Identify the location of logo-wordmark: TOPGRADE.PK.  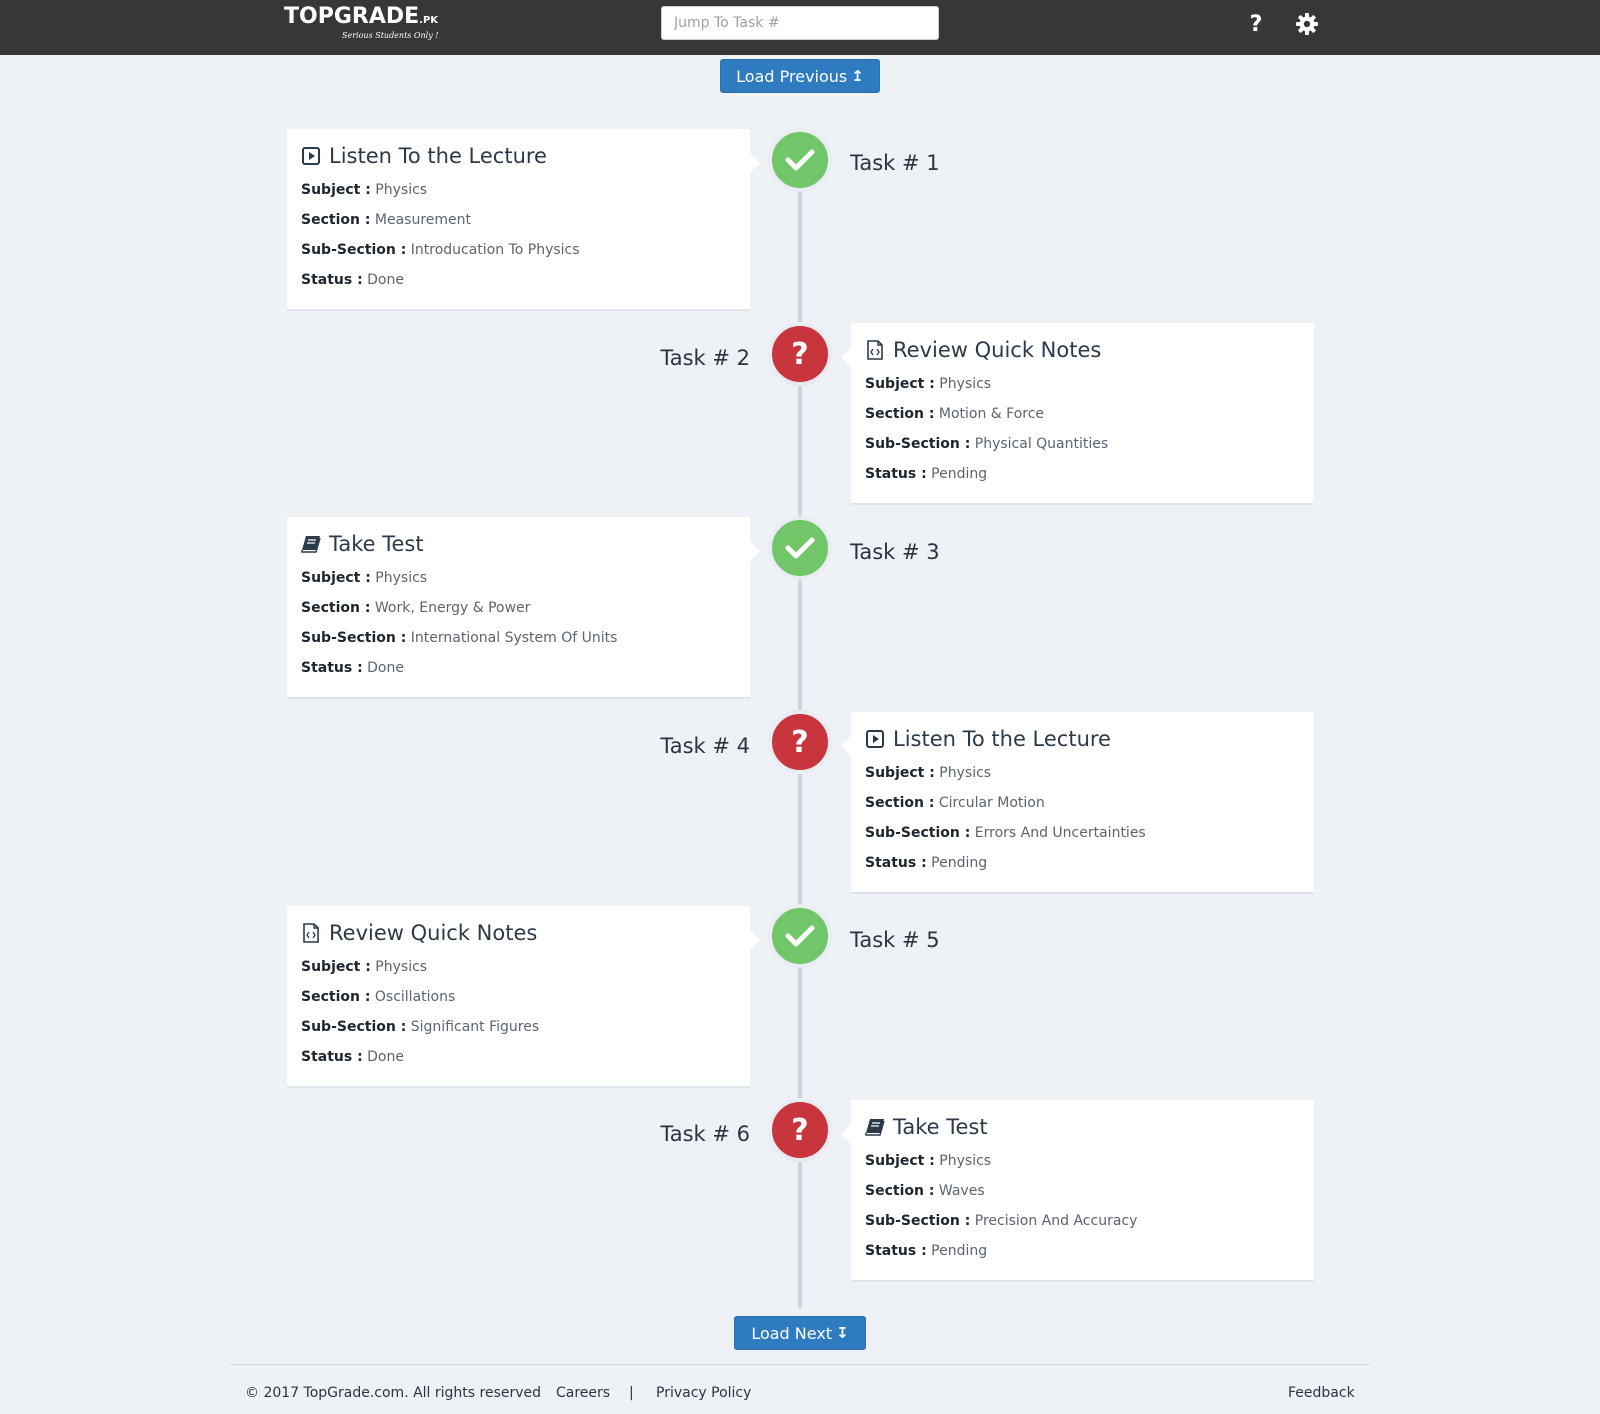
(361, 16).